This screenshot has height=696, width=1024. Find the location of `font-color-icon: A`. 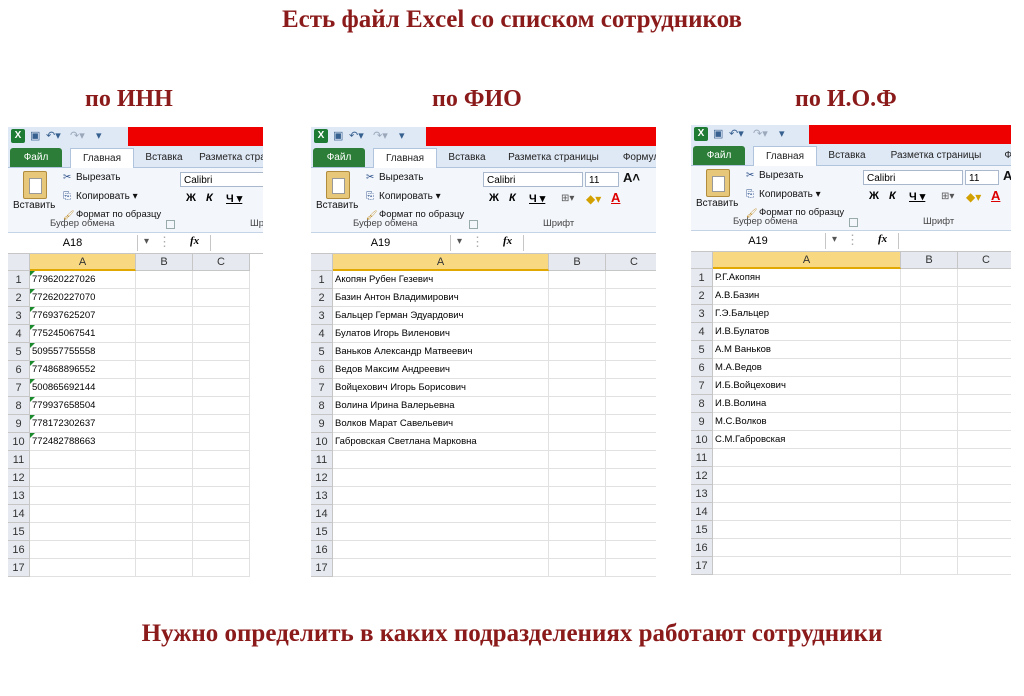

font-color-icon: A is located at coordinates (995, 195).